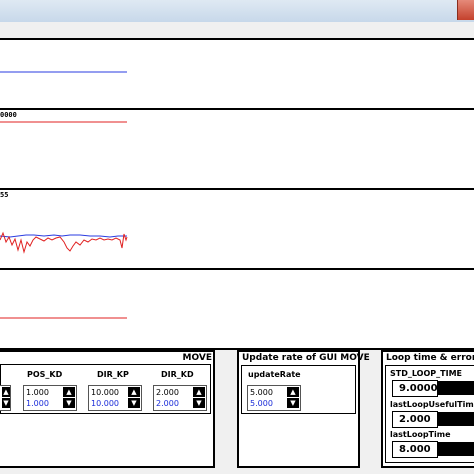 Image resolution: width=474 pixels, height=474 pixels. I want to click on pos-kd-value-applied: 1.000, so click(37, 403).